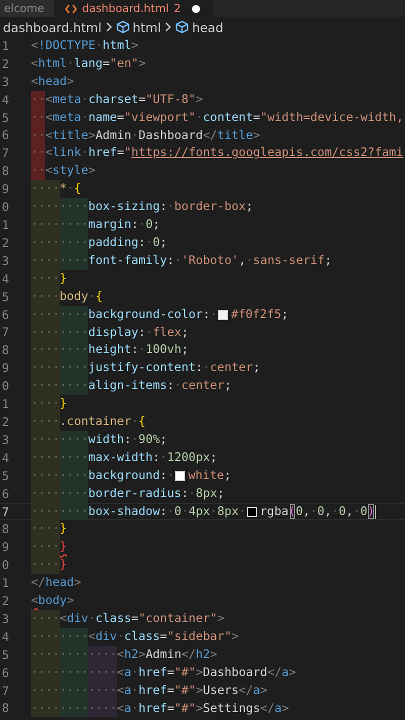 The height and width of the screenshot is (720, 405). What do you see at coordinates (52, 27) in the screenshot?
I see `breadcrumb-item: dashboard.html` at bounding box center [52, 27].